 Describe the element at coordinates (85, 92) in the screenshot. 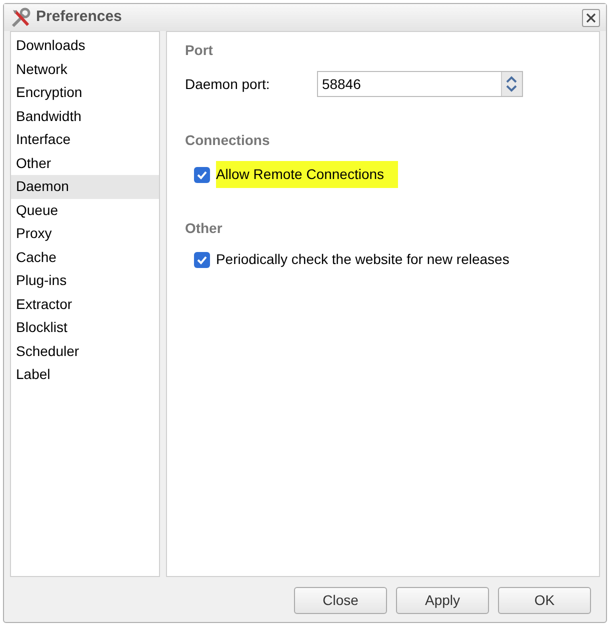

I see `sidebar-item: Encryption` at that location.